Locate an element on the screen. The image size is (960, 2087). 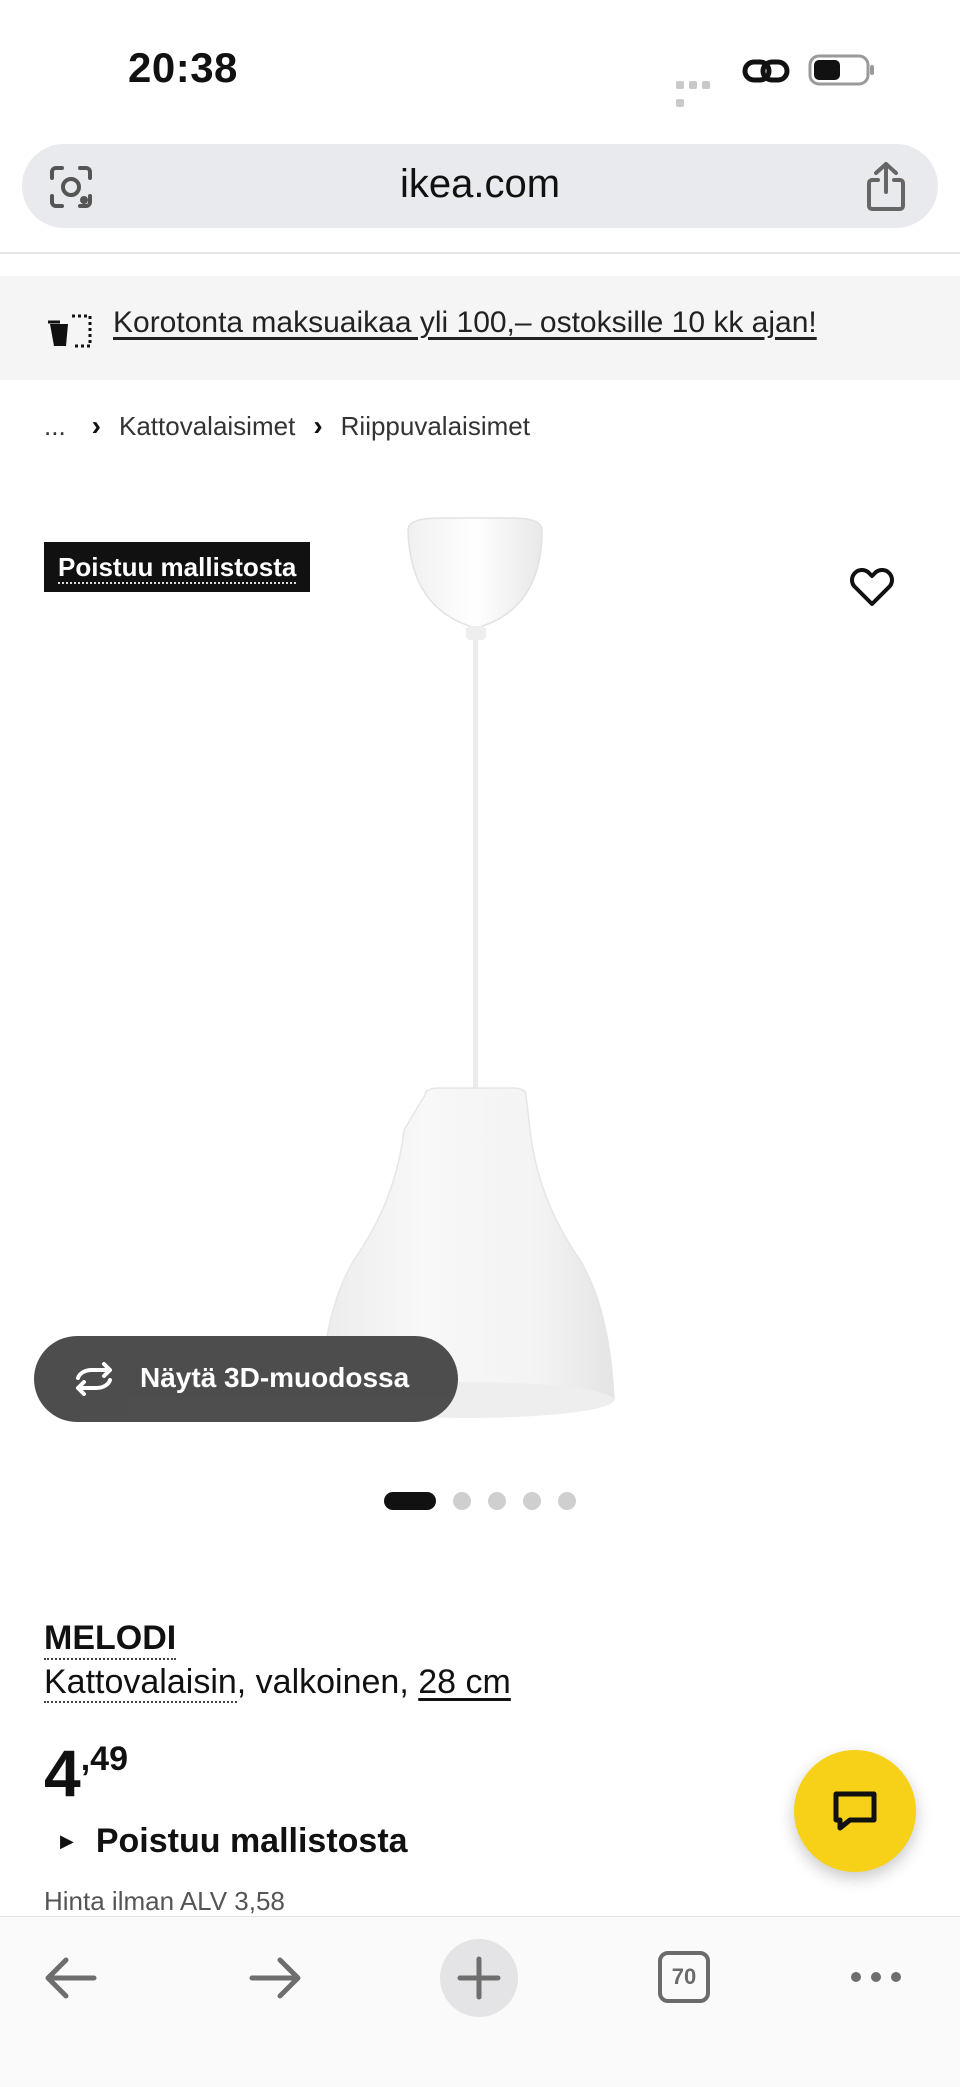
chat-bubble-icon is located at coordinates (855, 1811).